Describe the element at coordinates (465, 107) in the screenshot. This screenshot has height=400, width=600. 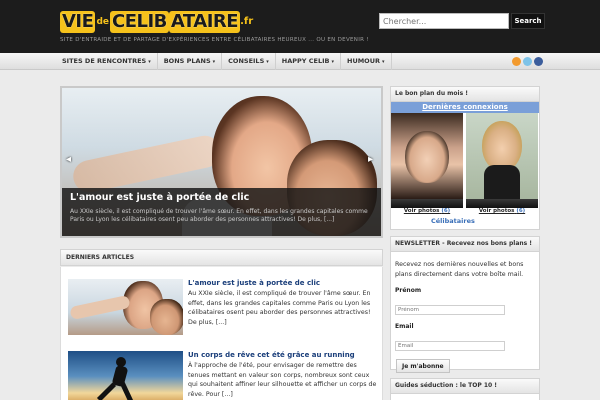
I see `last-connections-title: Dernières connexions` at that location.